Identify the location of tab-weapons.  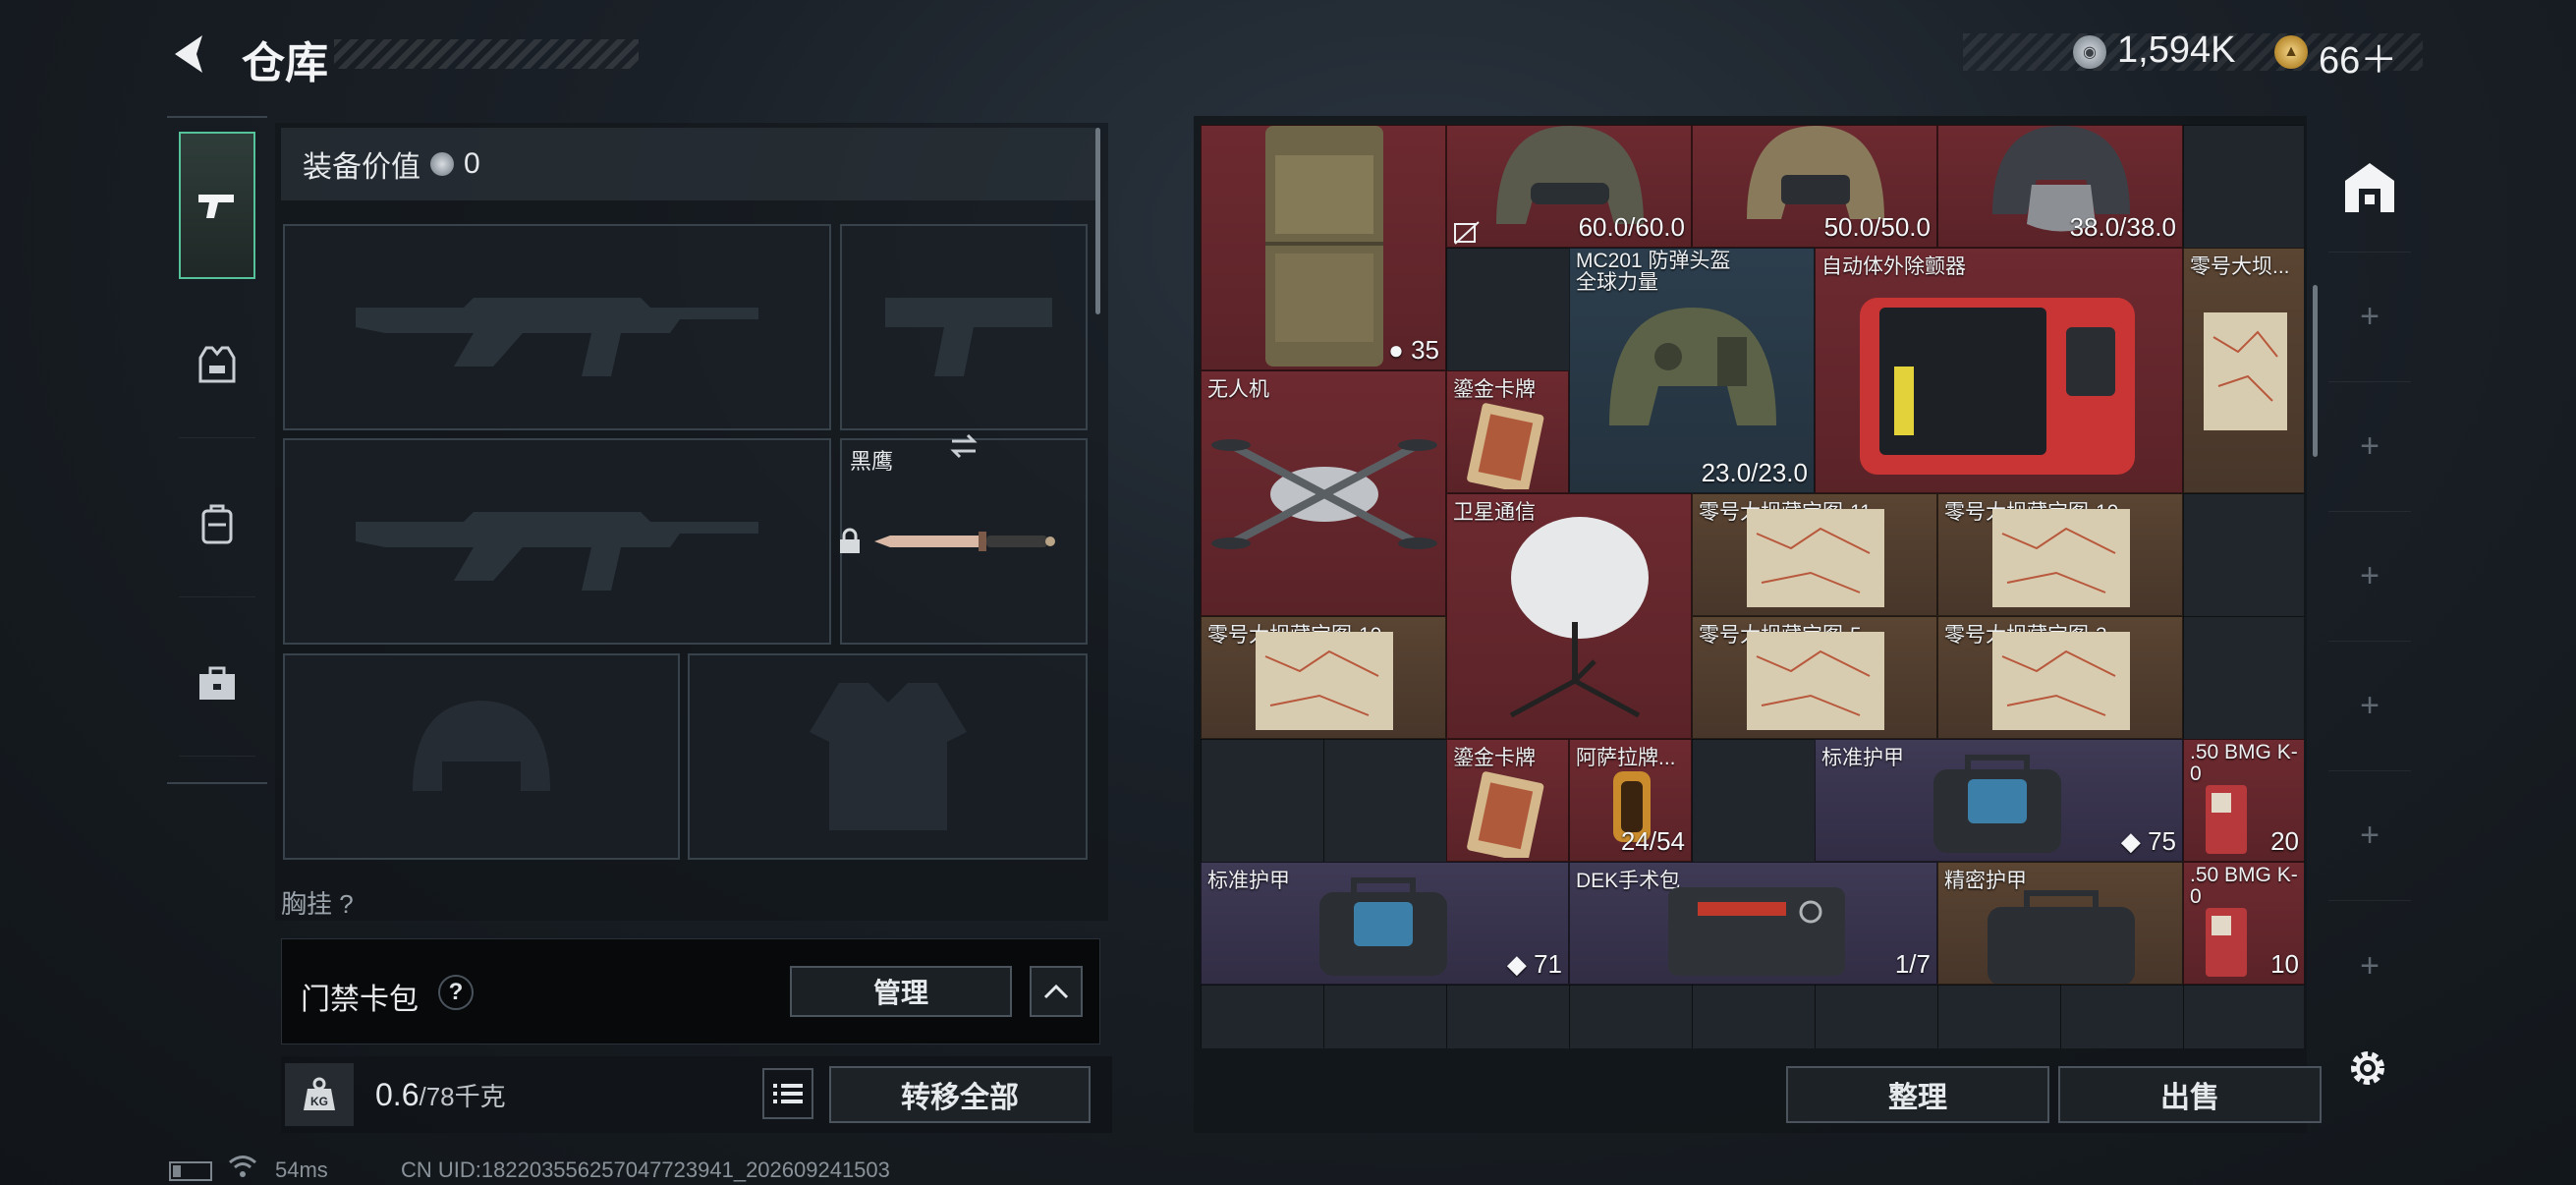
(217, 206).